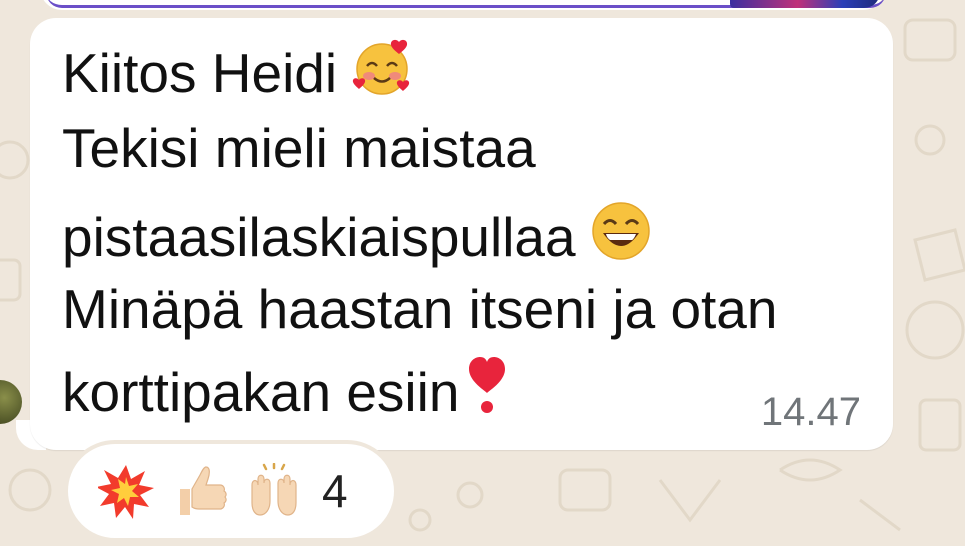 This screenshot has height=546, width=965. I want to click on red-heart-exclamation-icon, so click(487, 386).